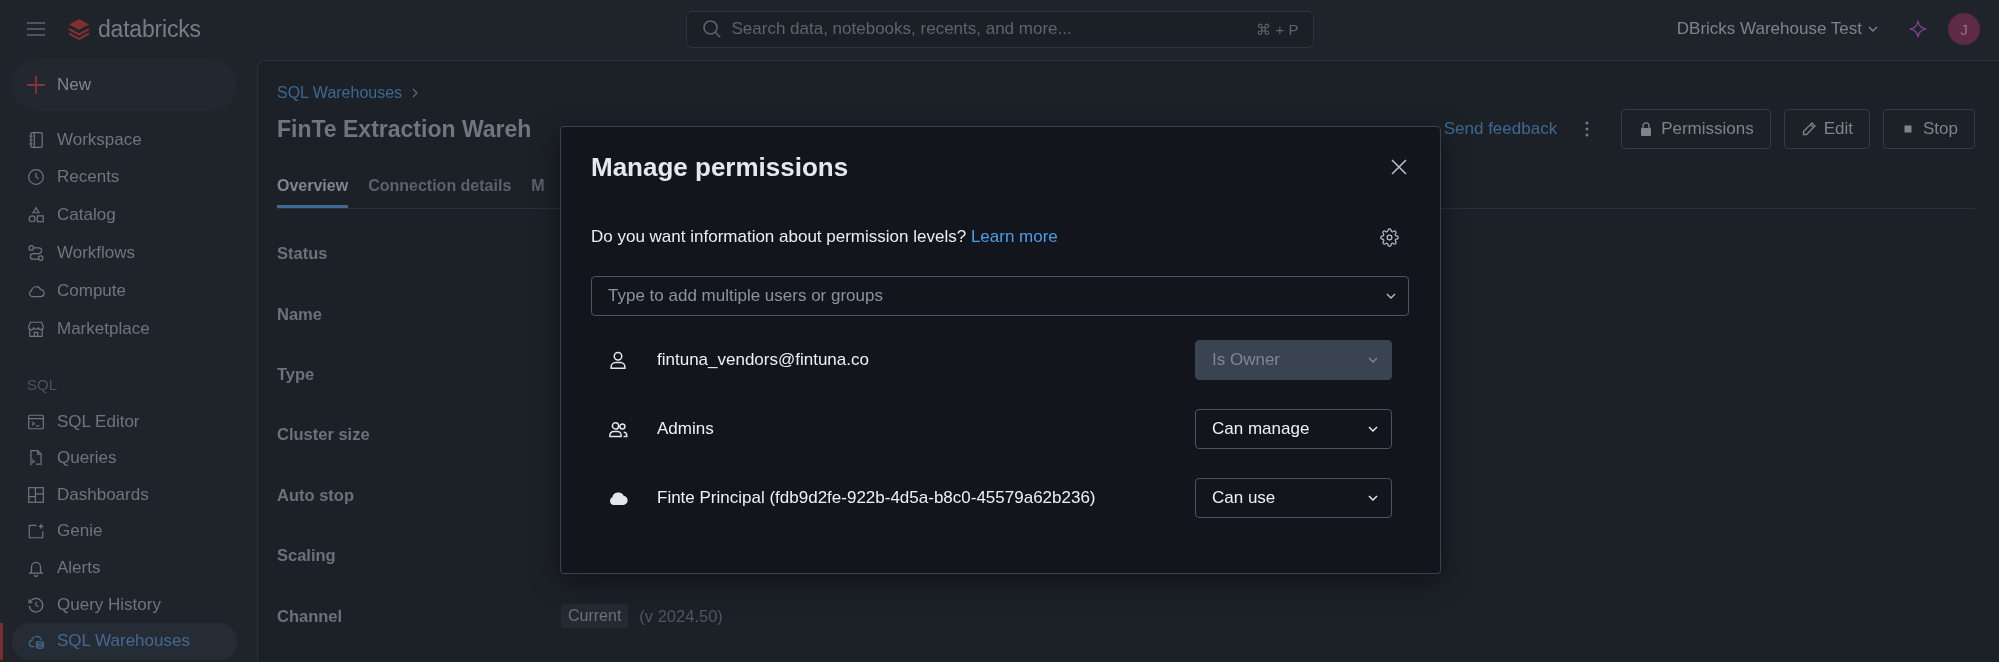 The image size is (1999, 662). What do you see at coordinates (877, 498) in the screenshot?
I see `principal-name: Finte Principal (fdb9d2fe-922b-4d5a-b8c0-45579a62b236)` at bounding box center [877, 498].